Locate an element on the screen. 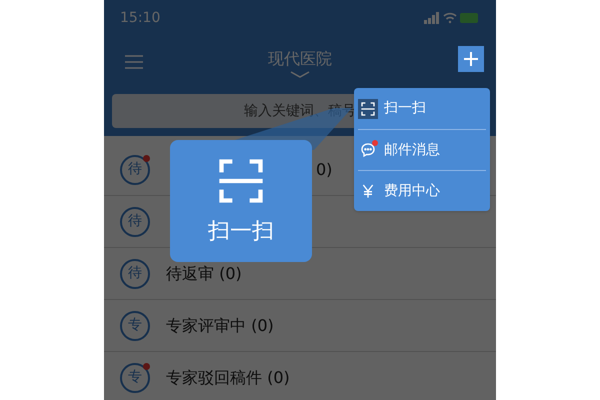 Image resolution: width=600 pixels, height=400 pixels. add-button is located at coordinates (471, 59).